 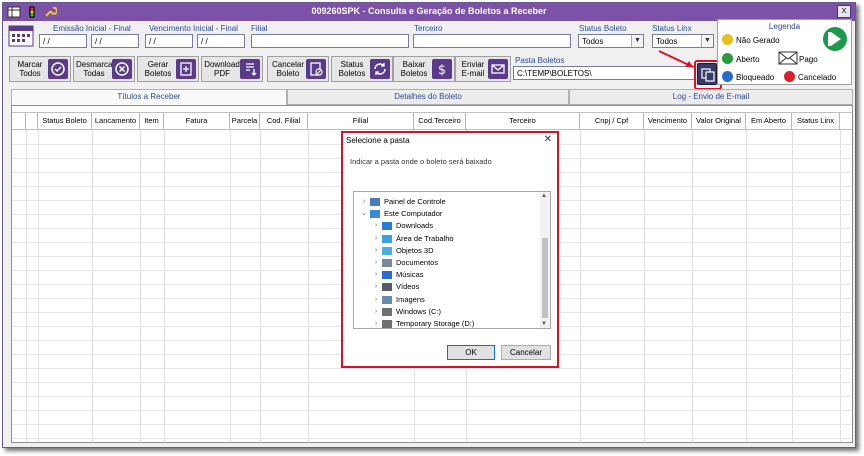 I want to click on baixar-boletos-button: Baixar Boletos $, so click(x=424, y=69).